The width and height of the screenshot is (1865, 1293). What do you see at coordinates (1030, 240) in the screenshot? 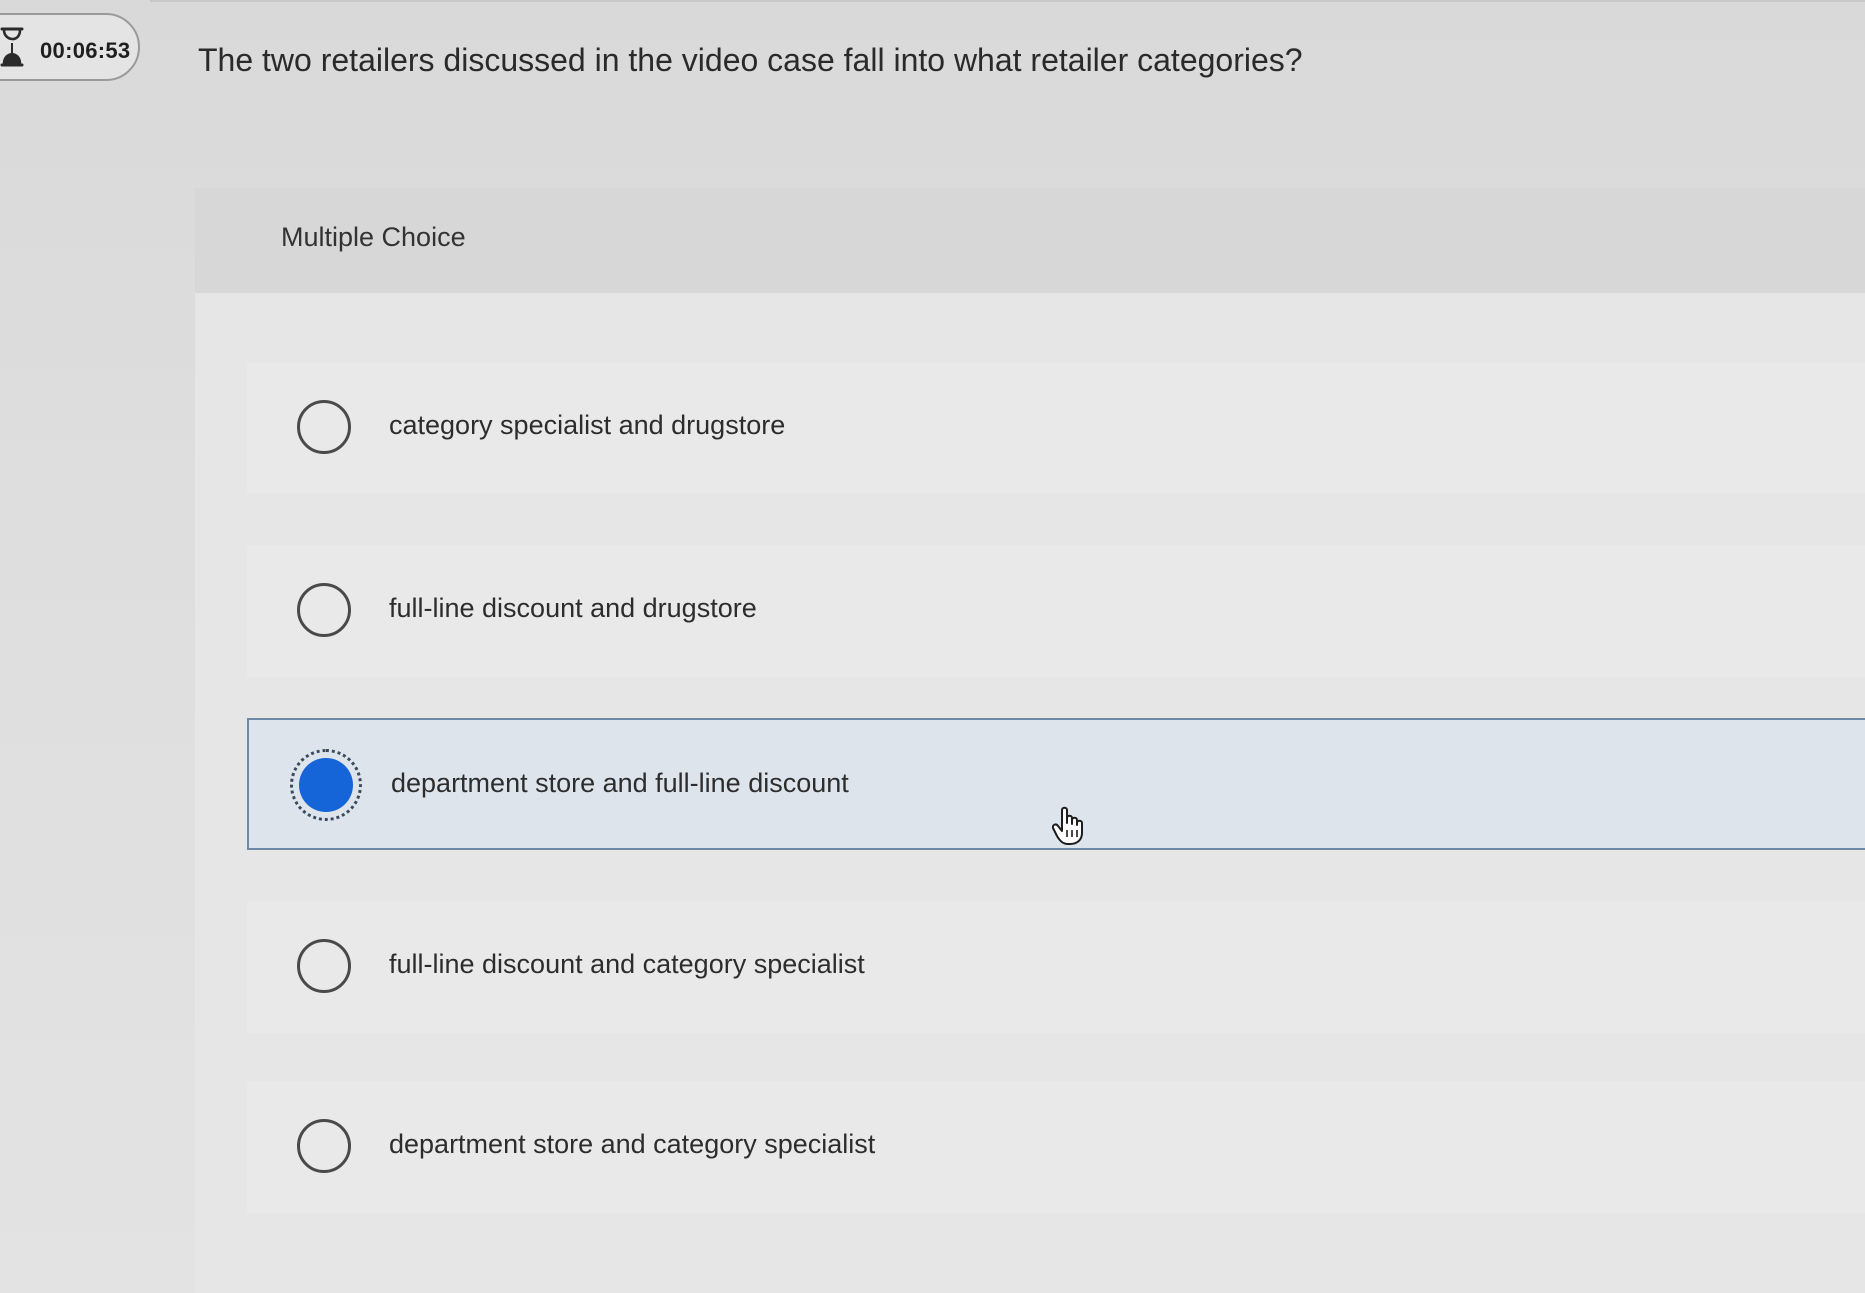
I see `card-header: Multiple Choice` at bounding box center [1030, 240].